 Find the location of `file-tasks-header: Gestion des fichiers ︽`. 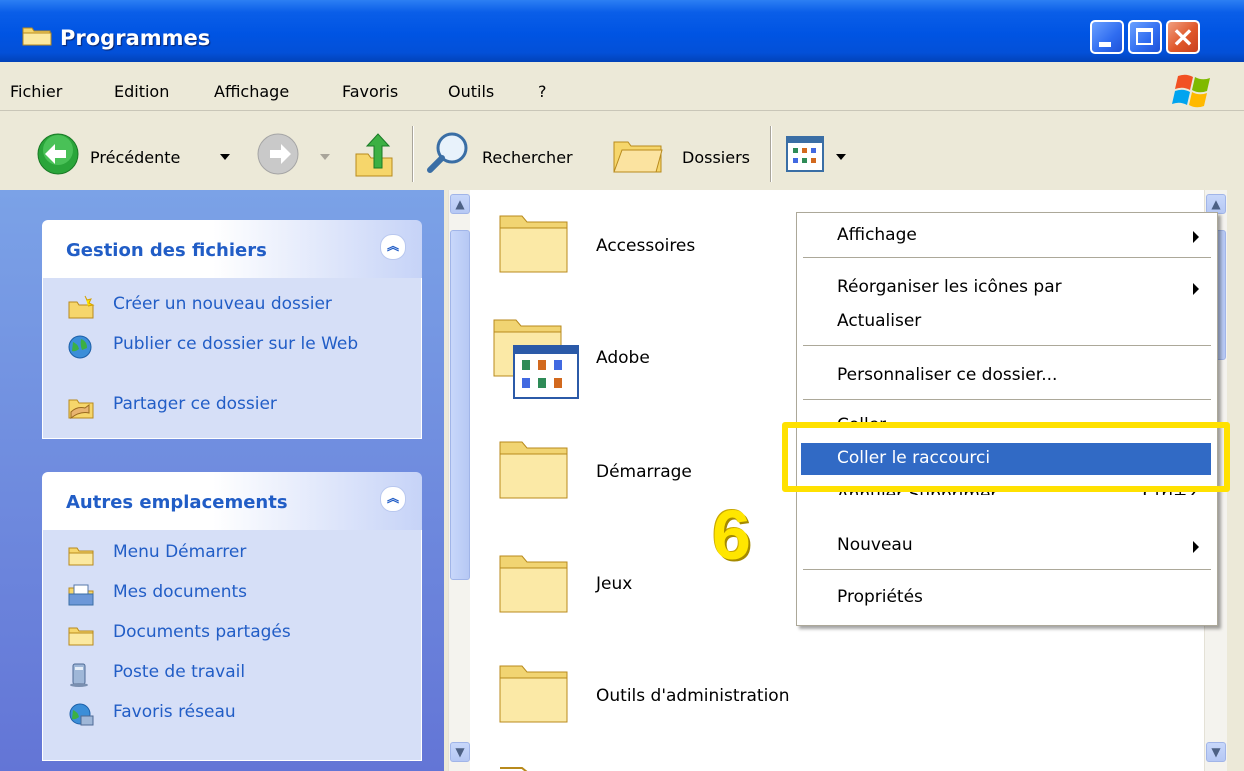

file-tasks-header: Gestion des fichiers ︽ is located at coordinates (232, 249).